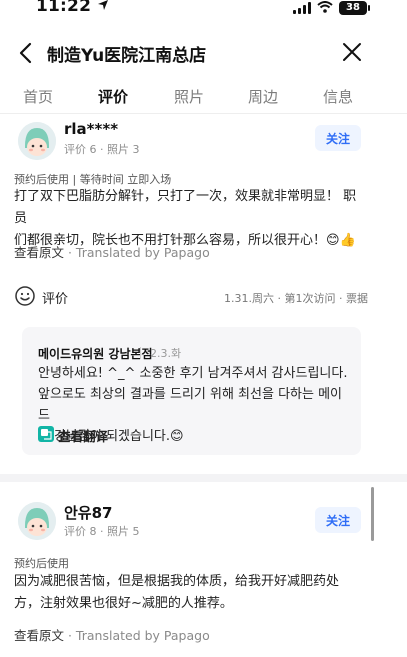 The image size is (407, 657). Describe the element at coordinates (190, 405) in the screenshot. I see `reply-line: 앞으로도 최상의 결과를 드리기 위해 최선을 다하는 메이드` at that location.